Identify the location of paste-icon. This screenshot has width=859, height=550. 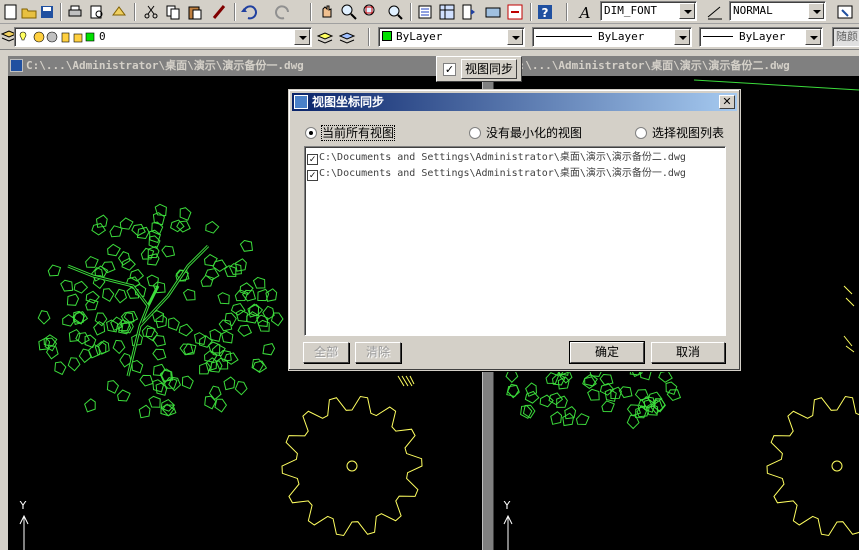
(195, 12).